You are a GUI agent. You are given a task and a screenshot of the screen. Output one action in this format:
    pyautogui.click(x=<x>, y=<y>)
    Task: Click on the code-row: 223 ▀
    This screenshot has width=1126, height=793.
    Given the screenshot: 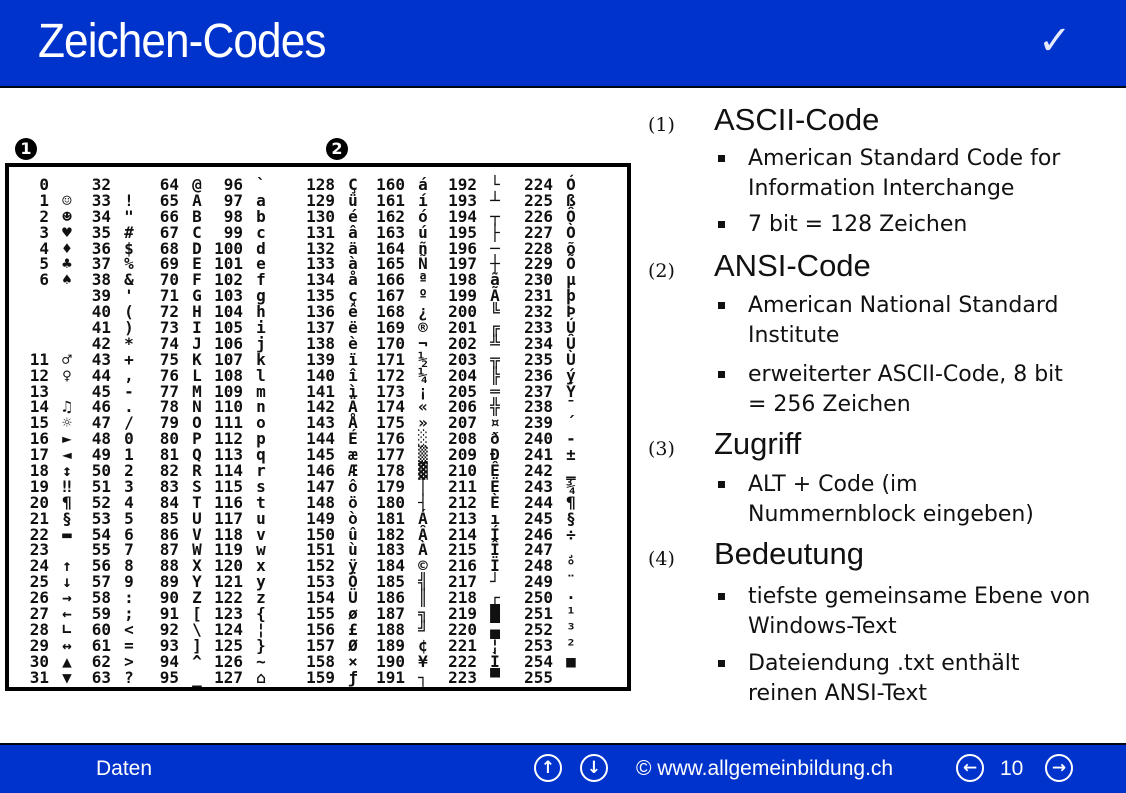 What is the action you would take?
    pyautogui.click(x=472, y=677)
    